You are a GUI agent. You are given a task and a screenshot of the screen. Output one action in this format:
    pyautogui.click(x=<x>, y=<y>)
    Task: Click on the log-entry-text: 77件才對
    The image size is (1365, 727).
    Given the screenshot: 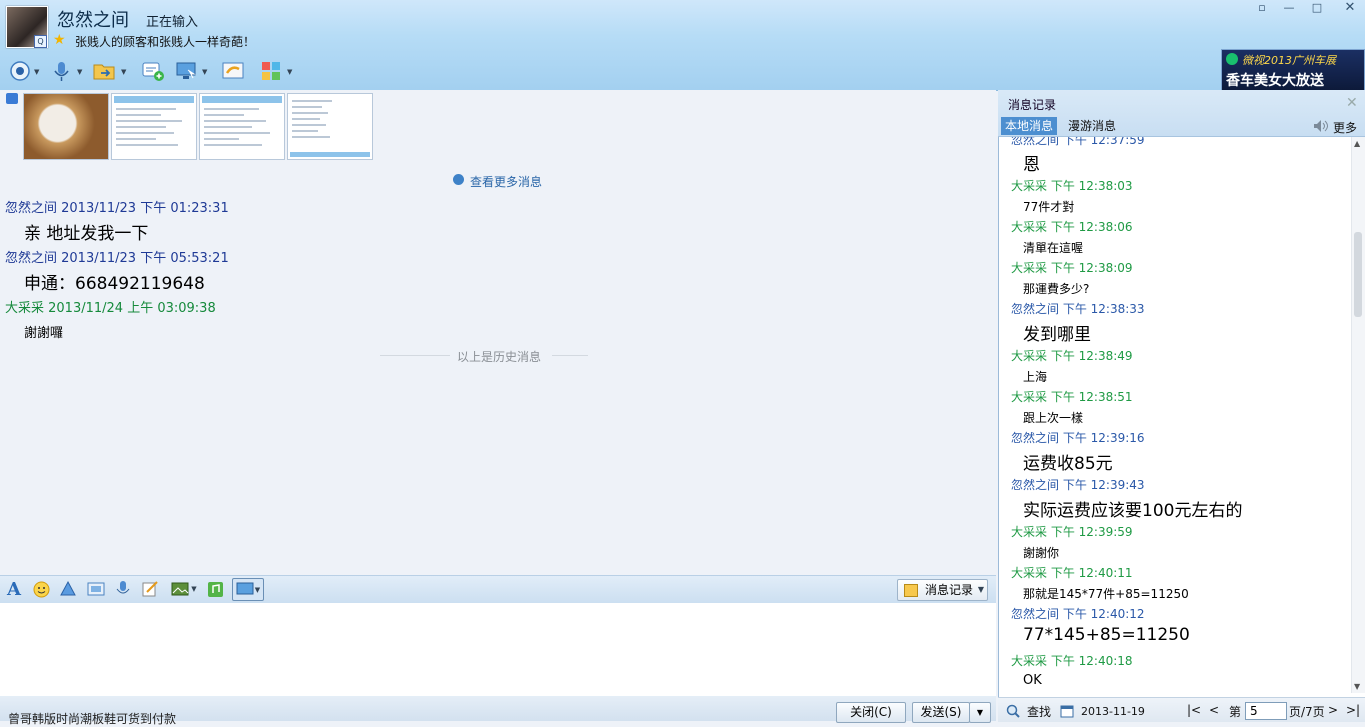 What is the action you would take?
    pyautogui.click(x=1049, y=207)
    